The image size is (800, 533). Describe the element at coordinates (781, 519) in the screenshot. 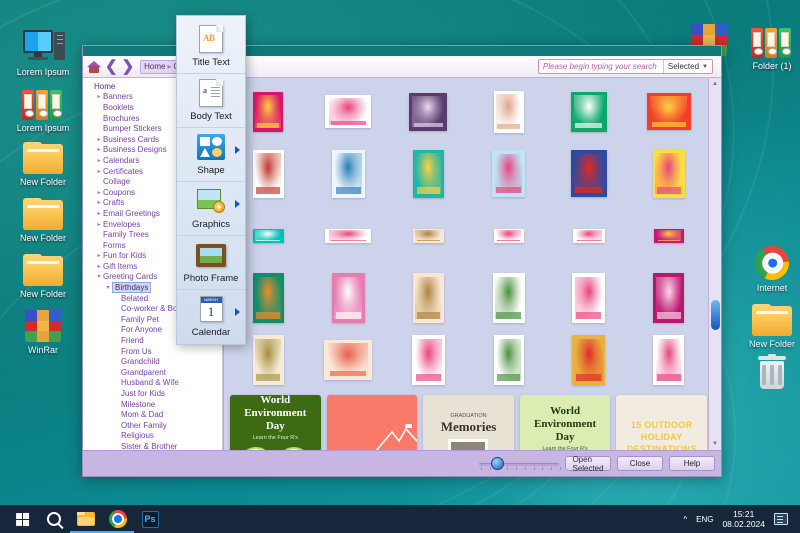

I see `action-center-icon` at that location.